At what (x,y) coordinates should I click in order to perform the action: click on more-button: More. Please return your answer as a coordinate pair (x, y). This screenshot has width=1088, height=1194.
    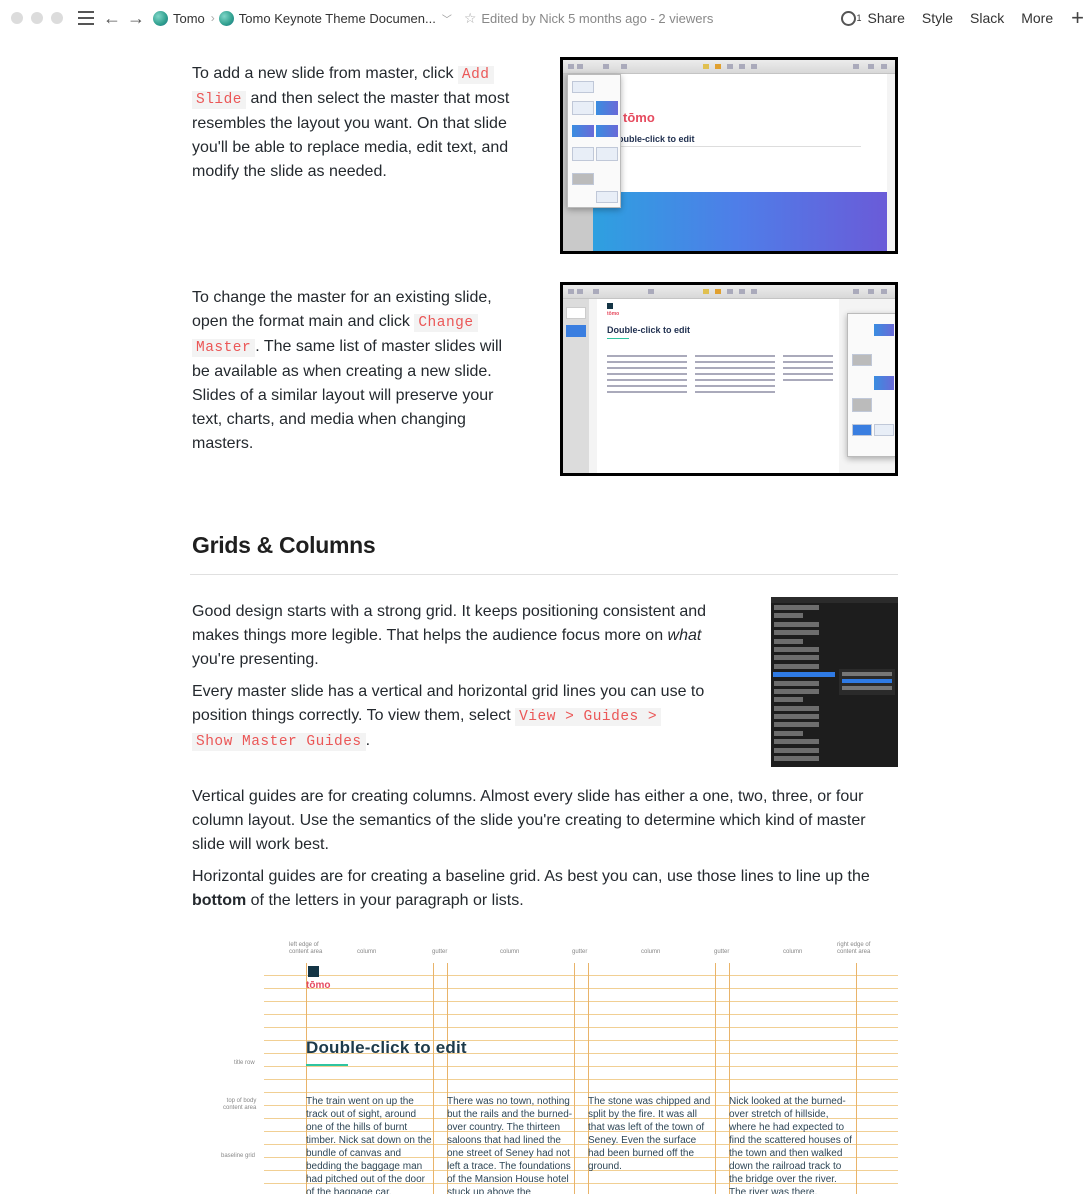
    Looking at the image, I should click on (1037, 18).